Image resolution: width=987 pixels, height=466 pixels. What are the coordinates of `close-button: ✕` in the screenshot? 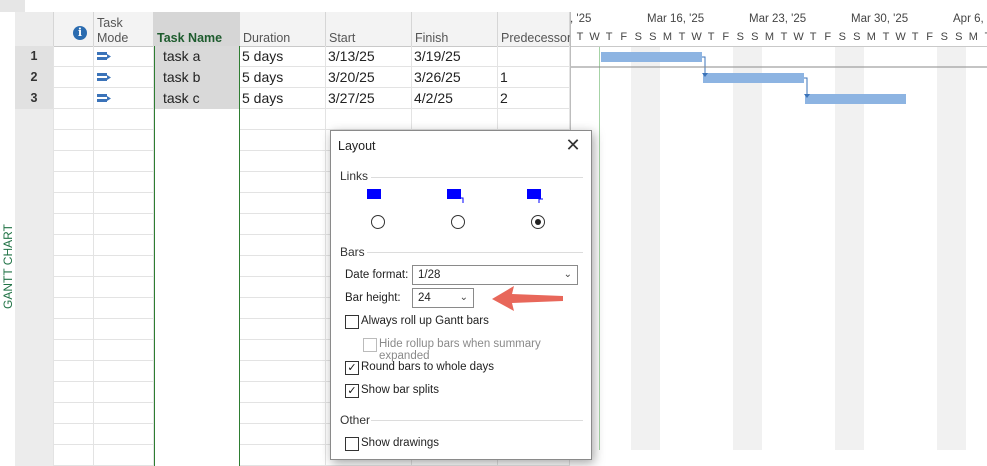 It's located at (573, 145).